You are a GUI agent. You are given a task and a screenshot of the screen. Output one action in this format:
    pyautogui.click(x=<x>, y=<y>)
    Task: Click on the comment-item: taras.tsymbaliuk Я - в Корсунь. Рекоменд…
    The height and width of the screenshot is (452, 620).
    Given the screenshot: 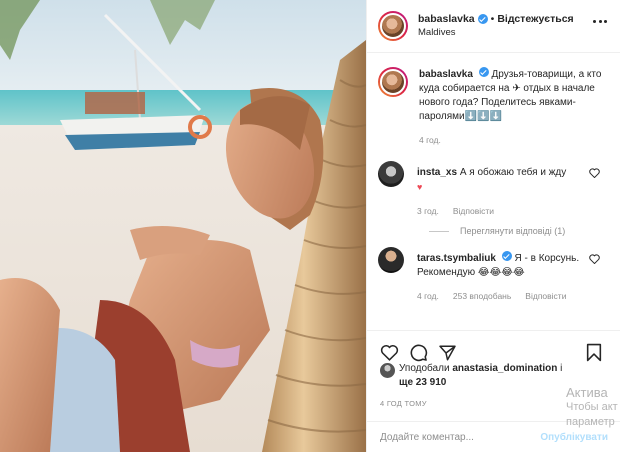 What is the action you would take?
    pyautogui.click(x=493, y=274)
    